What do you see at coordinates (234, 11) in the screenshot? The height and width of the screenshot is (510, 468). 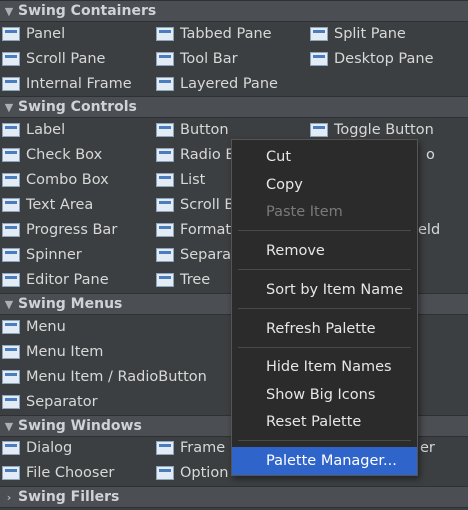 I see `category-swing-containers: ▼ Swing Containers` at bounding box center [234, 11].